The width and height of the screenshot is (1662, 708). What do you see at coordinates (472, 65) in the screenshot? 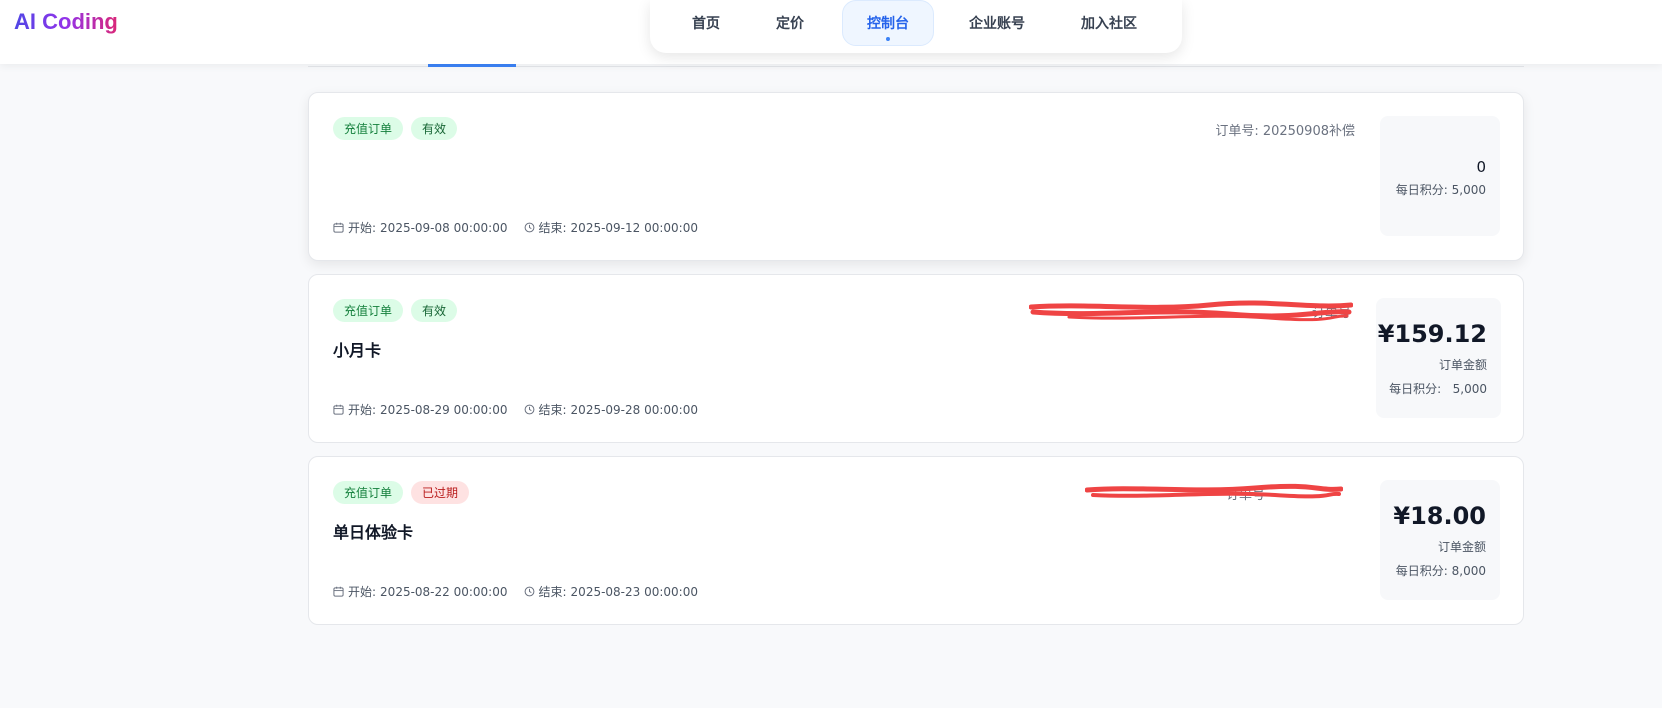
I see `active-tab-indicator` at bounding box center [472, 65].